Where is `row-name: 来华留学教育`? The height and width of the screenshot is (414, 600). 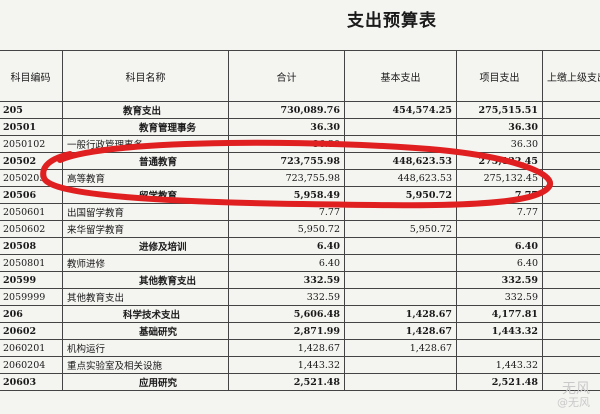
row-name: 来华留学教育 is located at coordinates (145, 229).